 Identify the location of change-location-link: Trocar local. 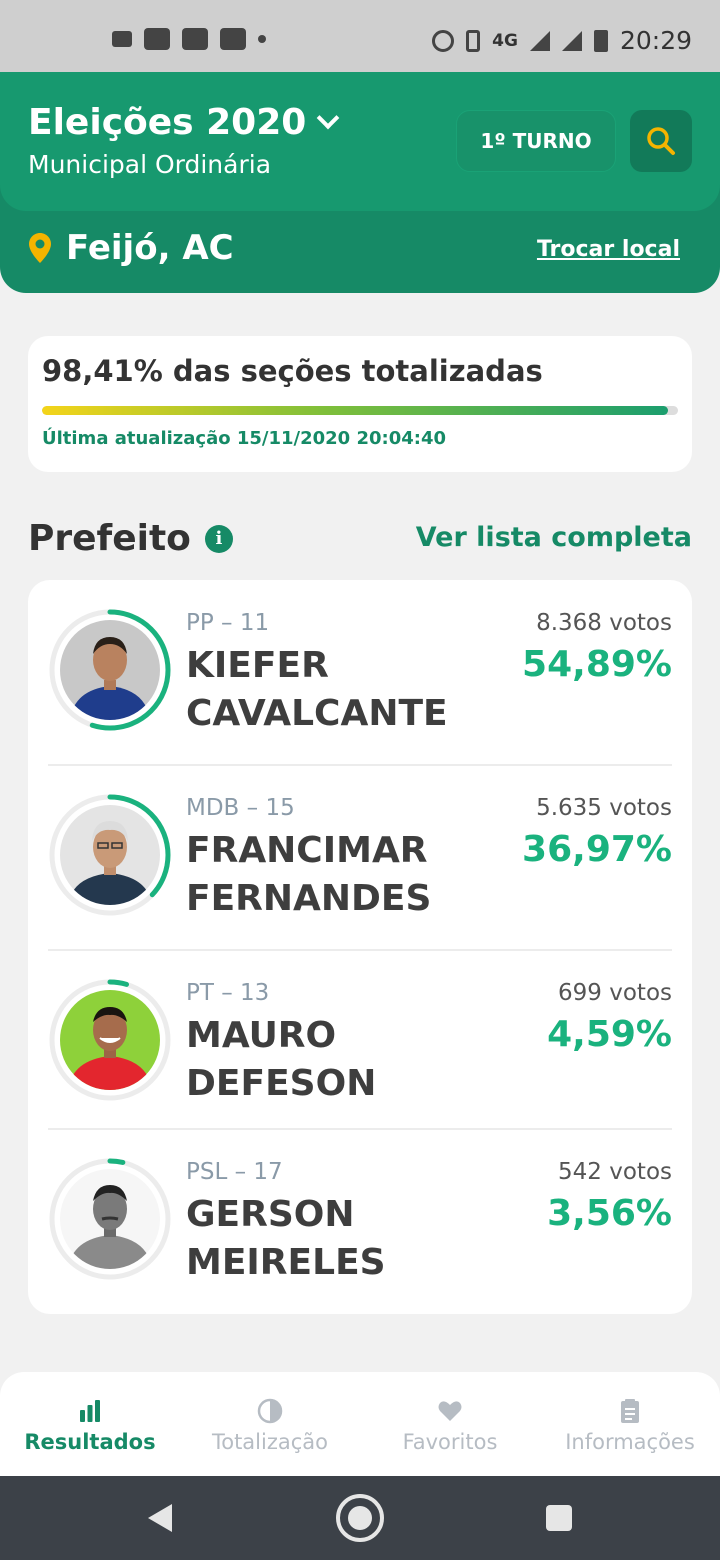
(608, 249).